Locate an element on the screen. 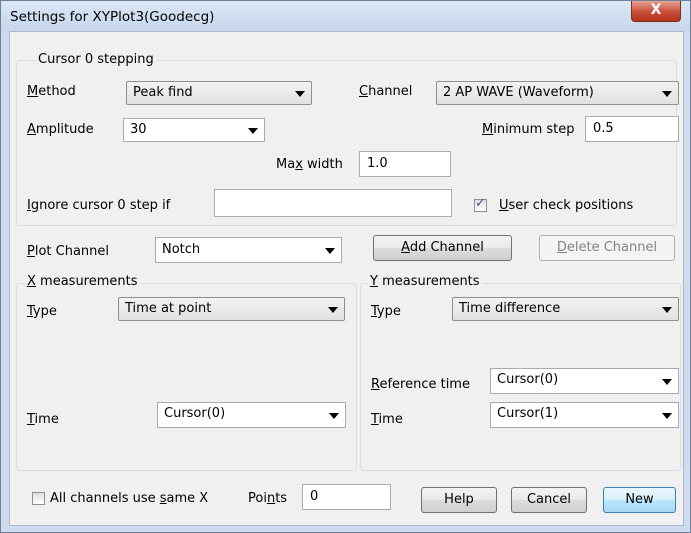  minimum-step-label: Minimum step is located at coordinates (528, 129).